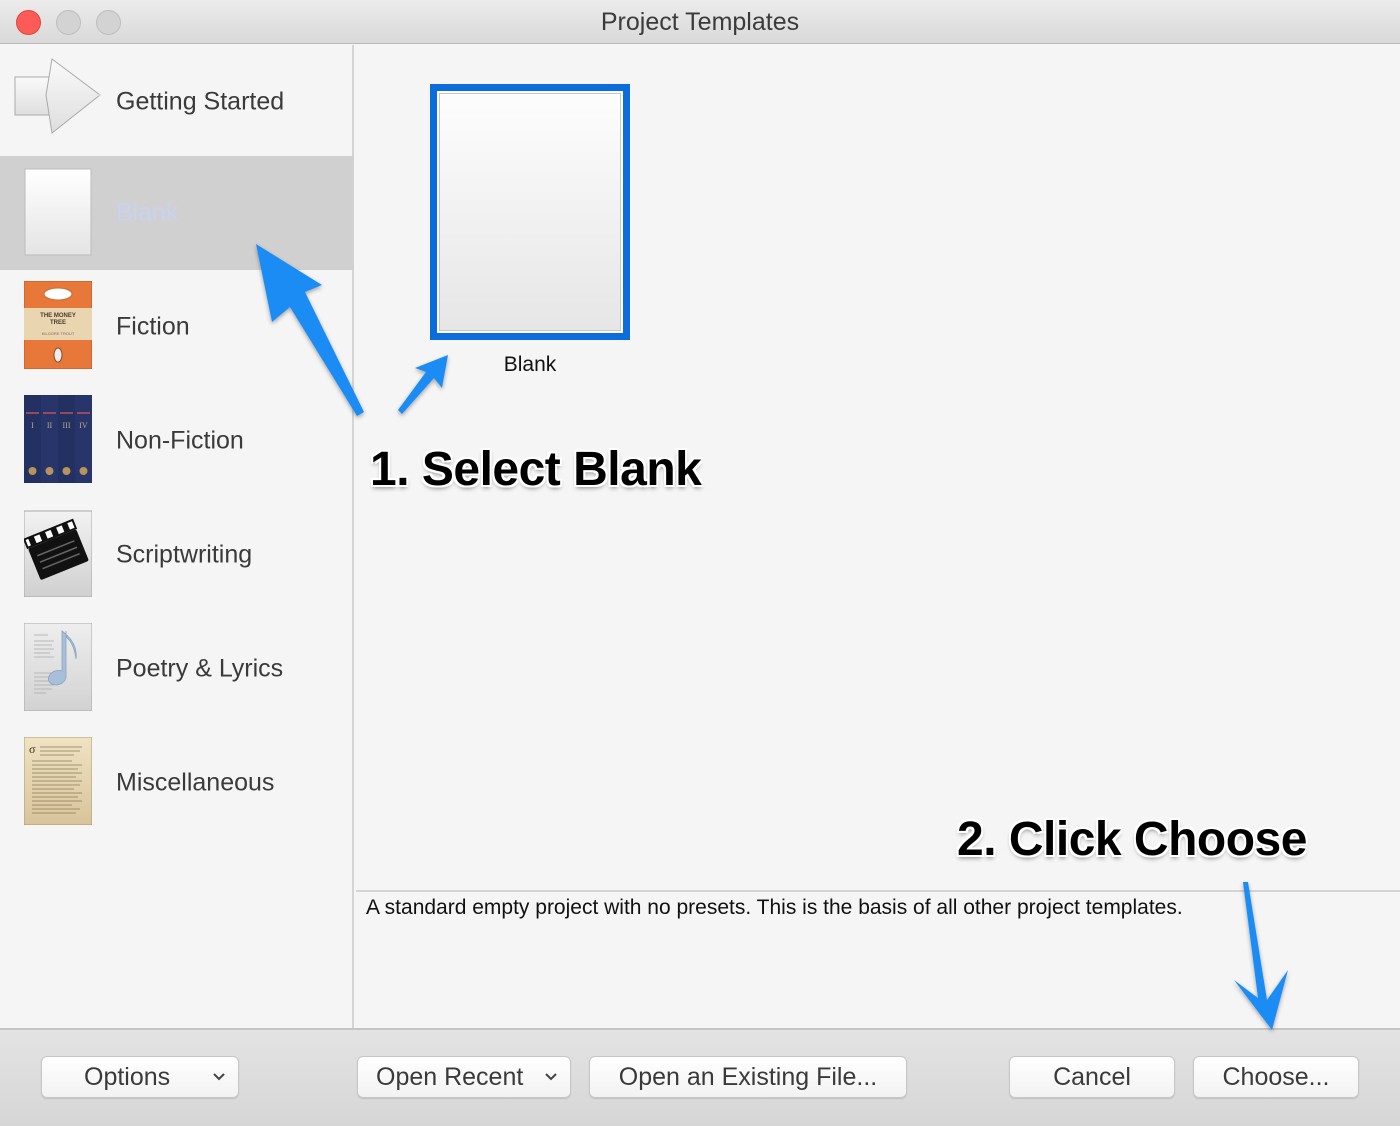 This screenshot has height=1126, width=1400. I want to click on blank-page-thumbnail, so click(530, 212).